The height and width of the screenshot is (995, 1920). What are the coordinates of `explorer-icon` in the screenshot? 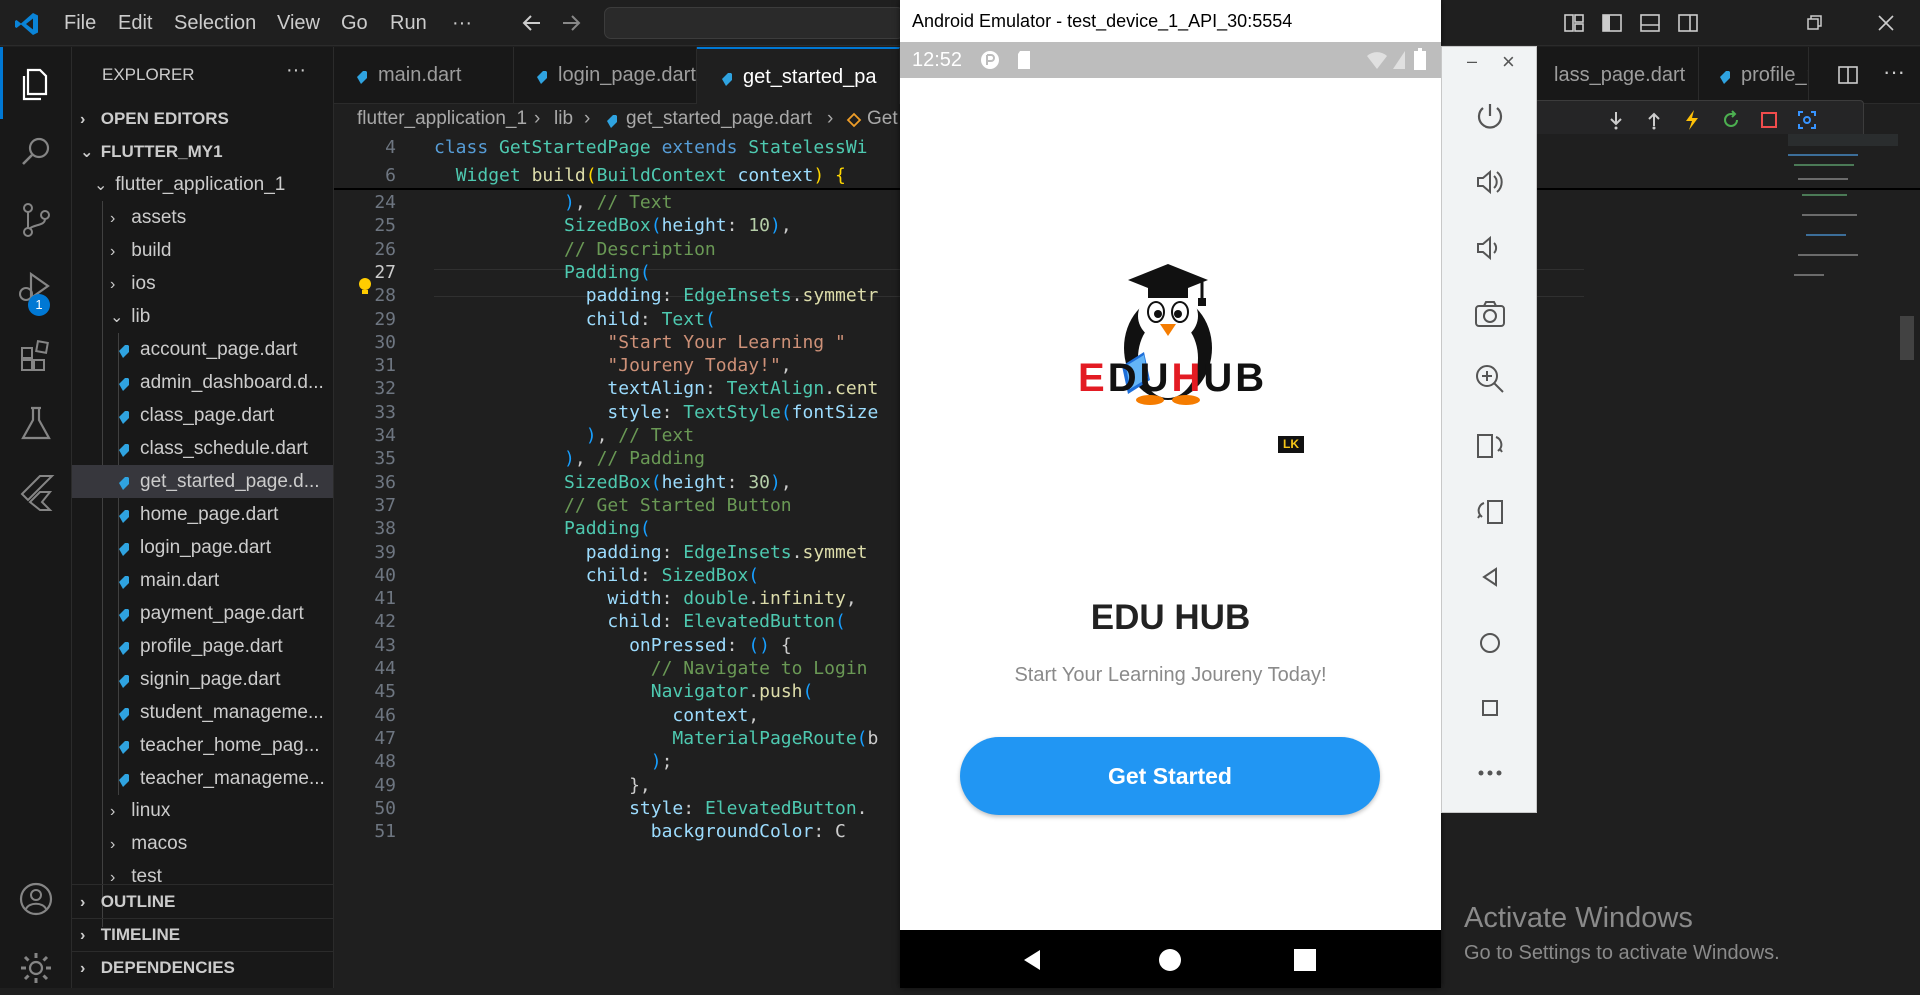 It's located at (36, 84).